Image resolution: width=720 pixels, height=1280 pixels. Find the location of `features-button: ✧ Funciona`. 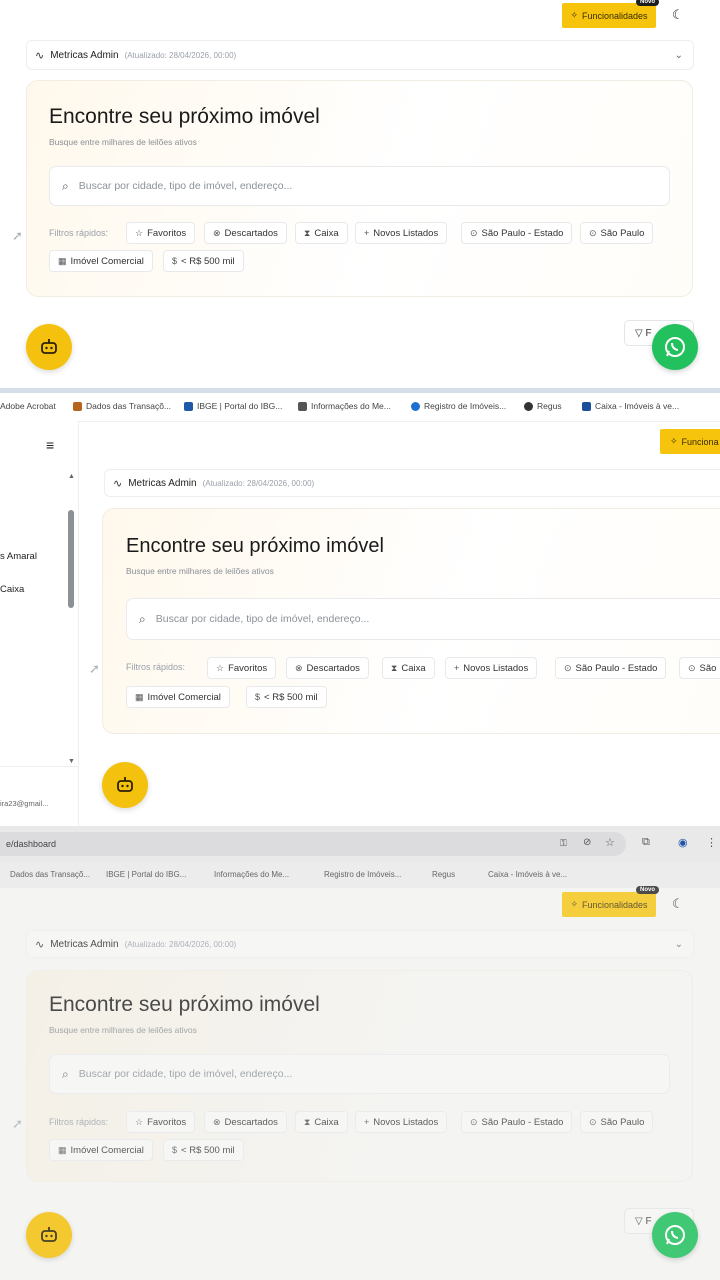

features-button: ✧ Funciona is located at coordinates (690, 441).